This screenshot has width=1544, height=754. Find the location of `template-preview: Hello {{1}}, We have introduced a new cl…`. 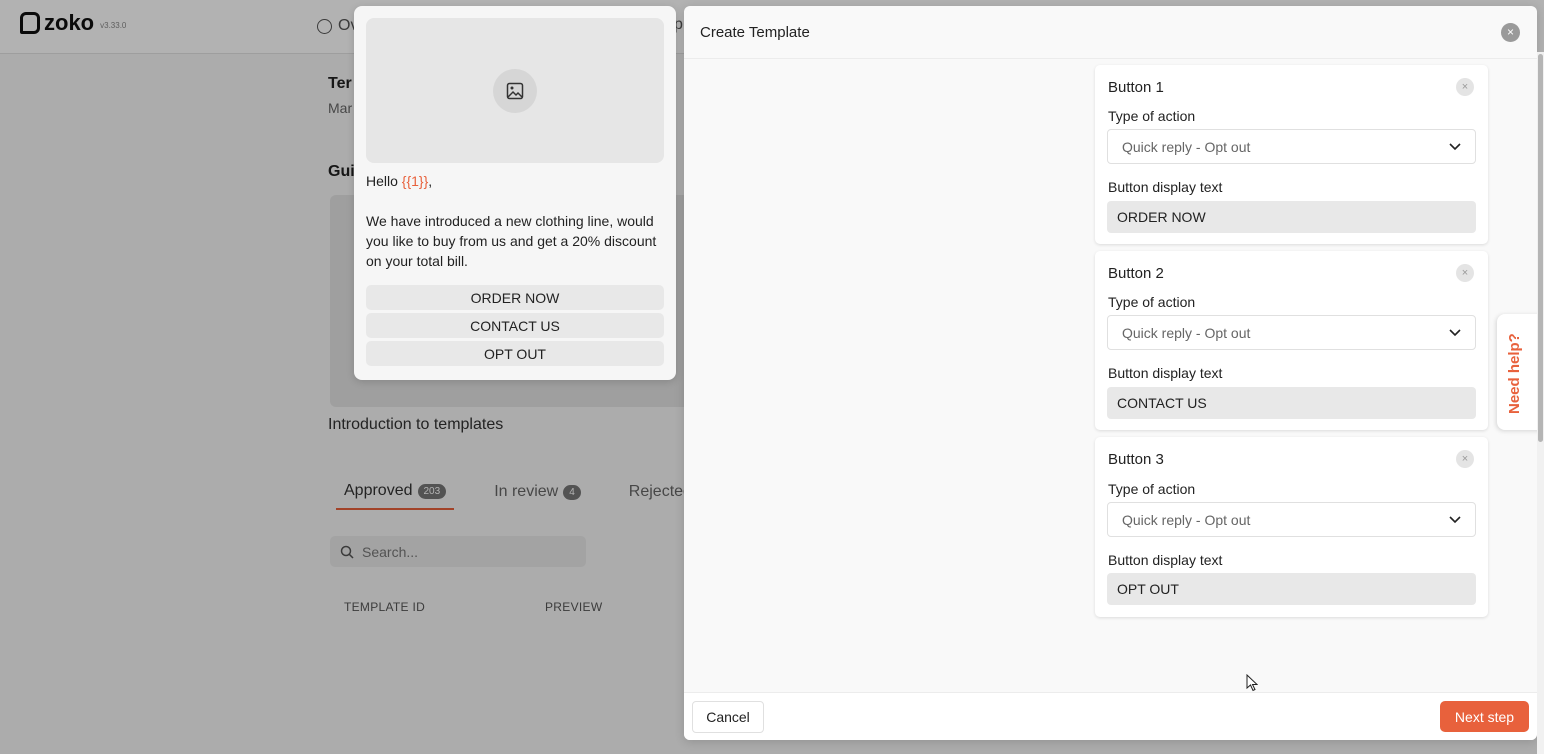

template-preview: Hello {{1}}, We have introduced a new cl… is located at coordinates (515, 193).